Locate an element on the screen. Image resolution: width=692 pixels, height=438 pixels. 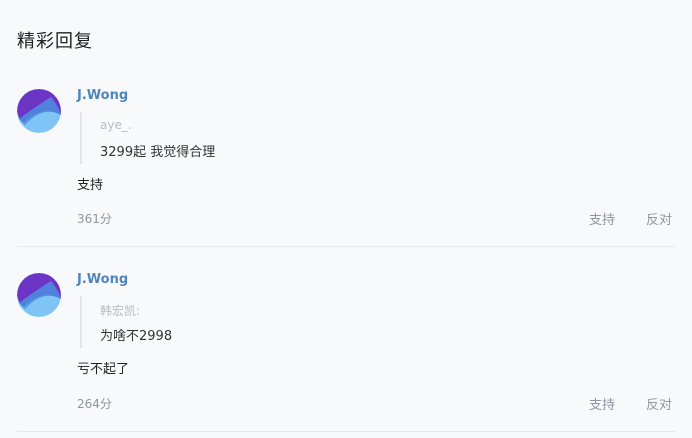
quoted-reply: 韩宏凯: 为啥不2998 is located at coordinates (231, 322).